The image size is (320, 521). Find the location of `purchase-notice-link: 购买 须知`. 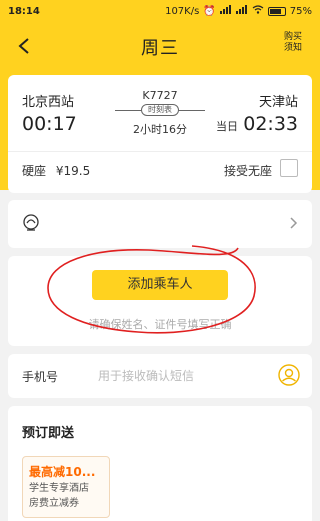

purchase-notice-link: 购买 须知 is located at coordinates (293, 43).